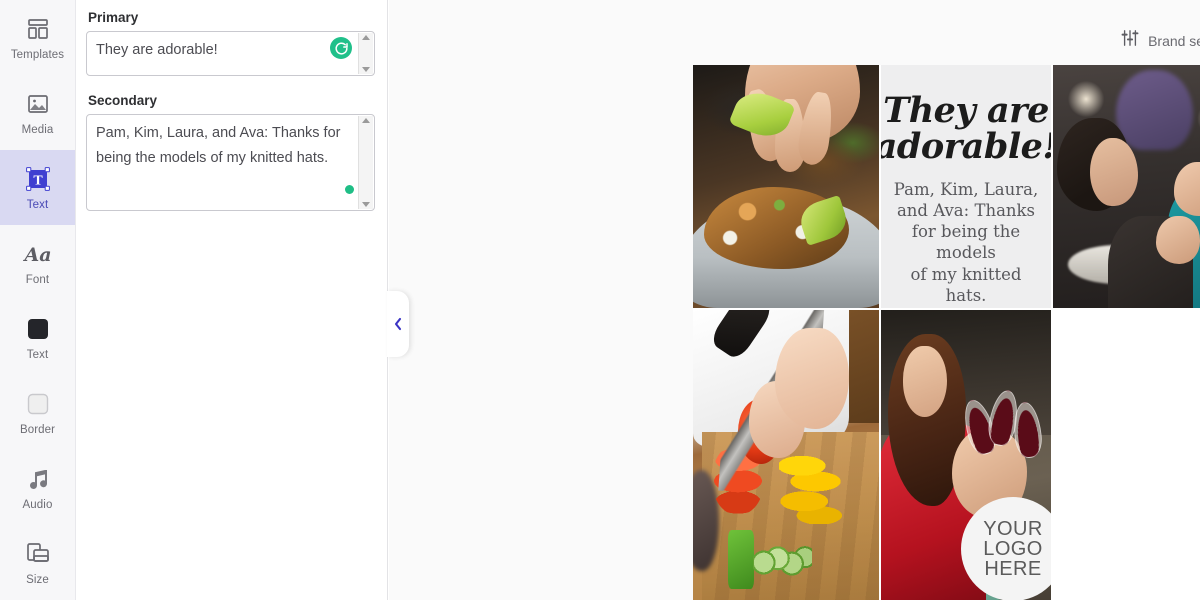  I want to click on font-aa-icon: Aa, so click(38, 254).